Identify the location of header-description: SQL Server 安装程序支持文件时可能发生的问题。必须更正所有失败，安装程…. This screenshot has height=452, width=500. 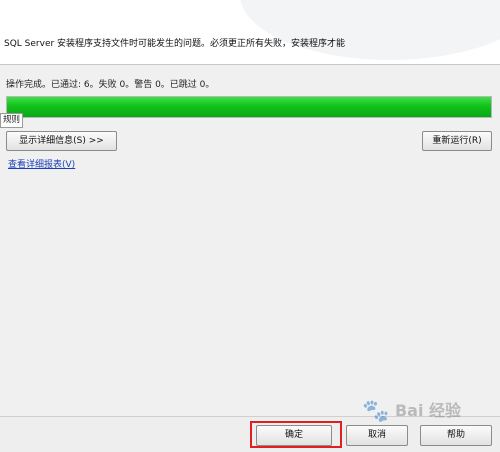
(175, 44).